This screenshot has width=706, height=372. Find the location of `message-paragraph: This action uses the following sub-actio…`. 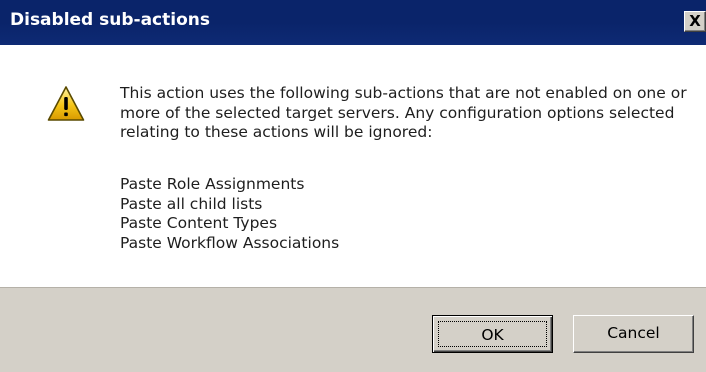

message-paragraph: This action uses the following sub-actio… is located at coordinates (403, 112).